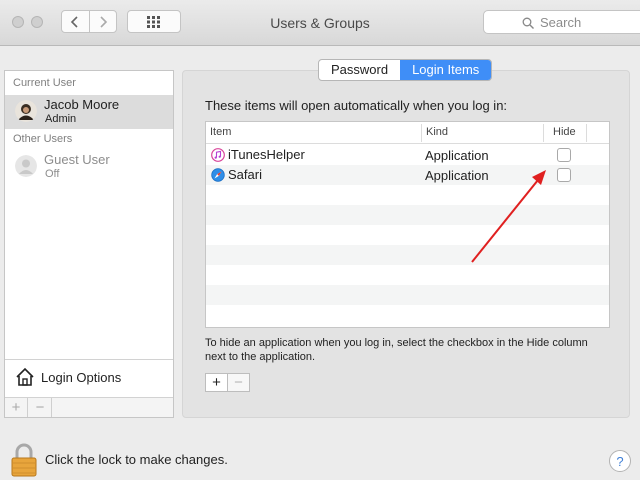  I want to click on house-icon, so click(25, 376).